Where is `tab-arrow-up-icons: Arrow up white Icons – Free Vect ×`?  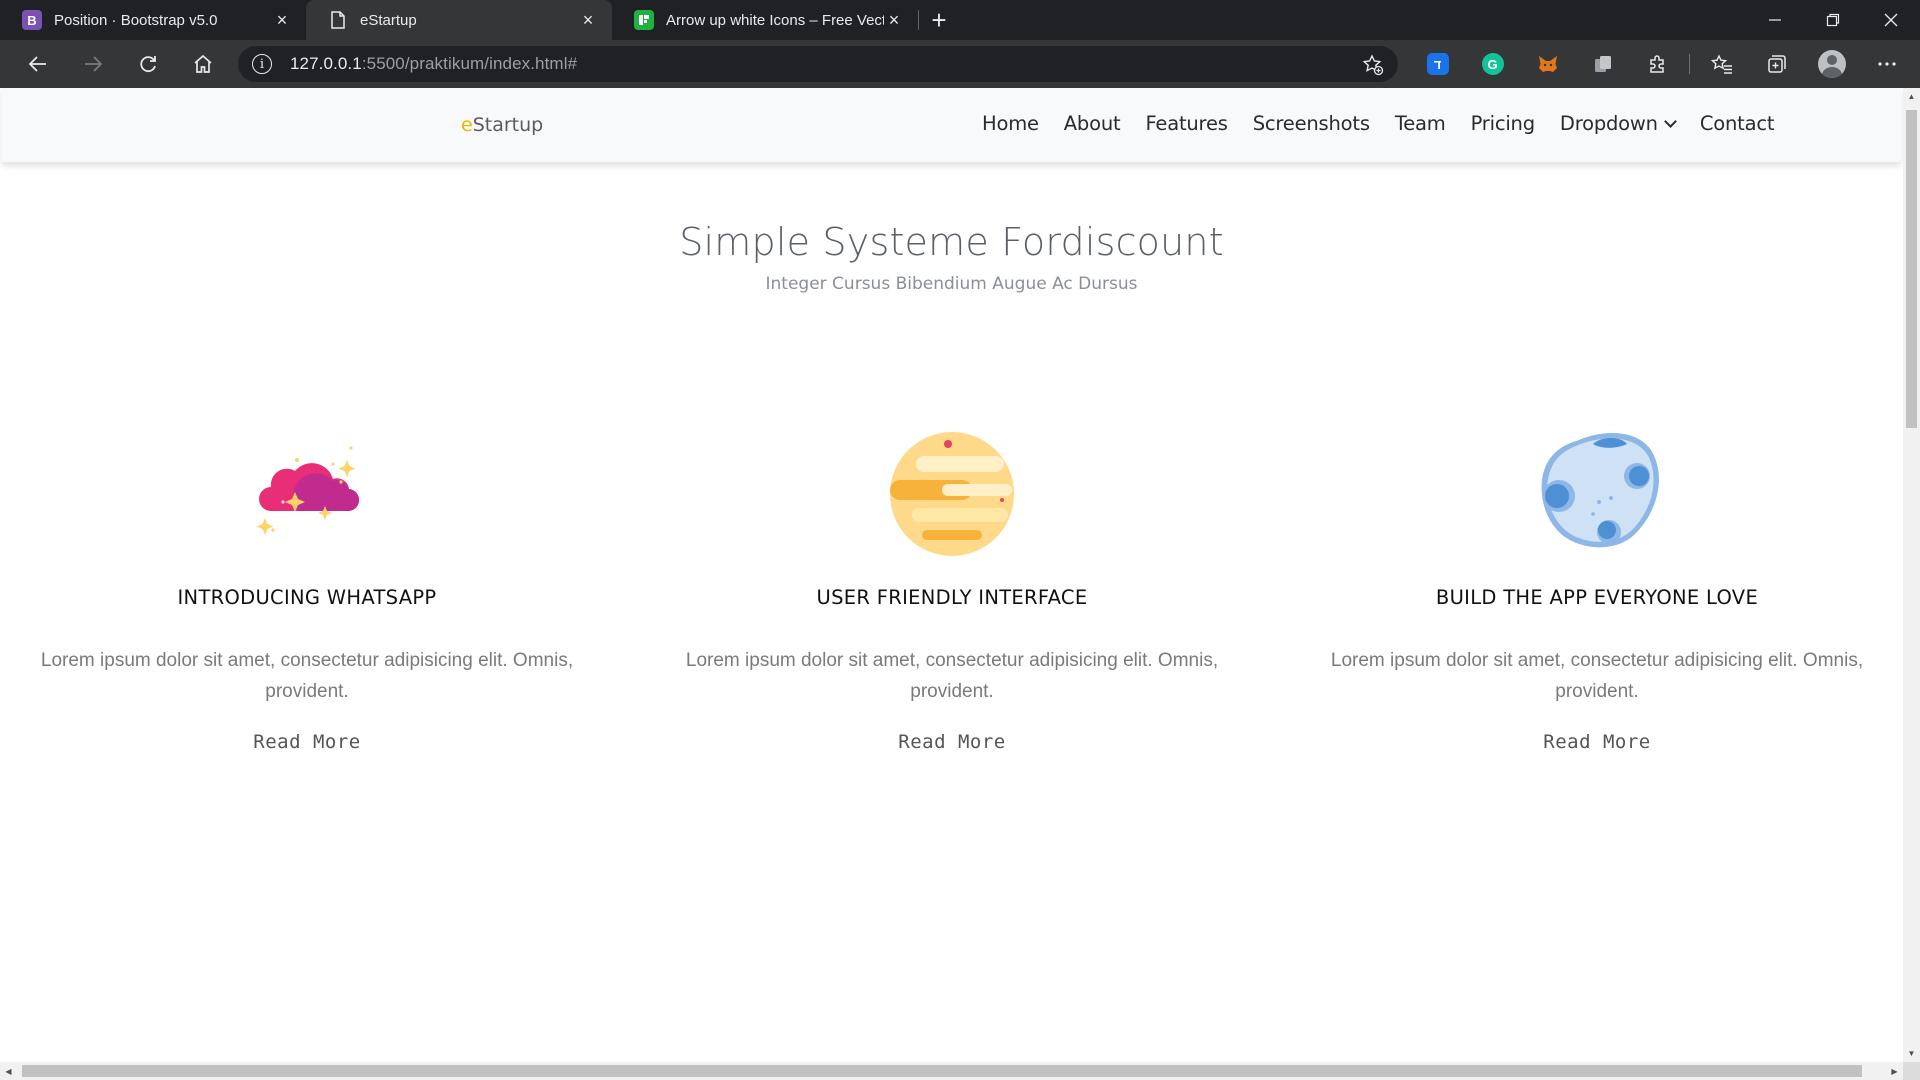
tab-arrow-up-icons: Arrow up white Icons – Free Vect × is located at coordinates (765, 20).